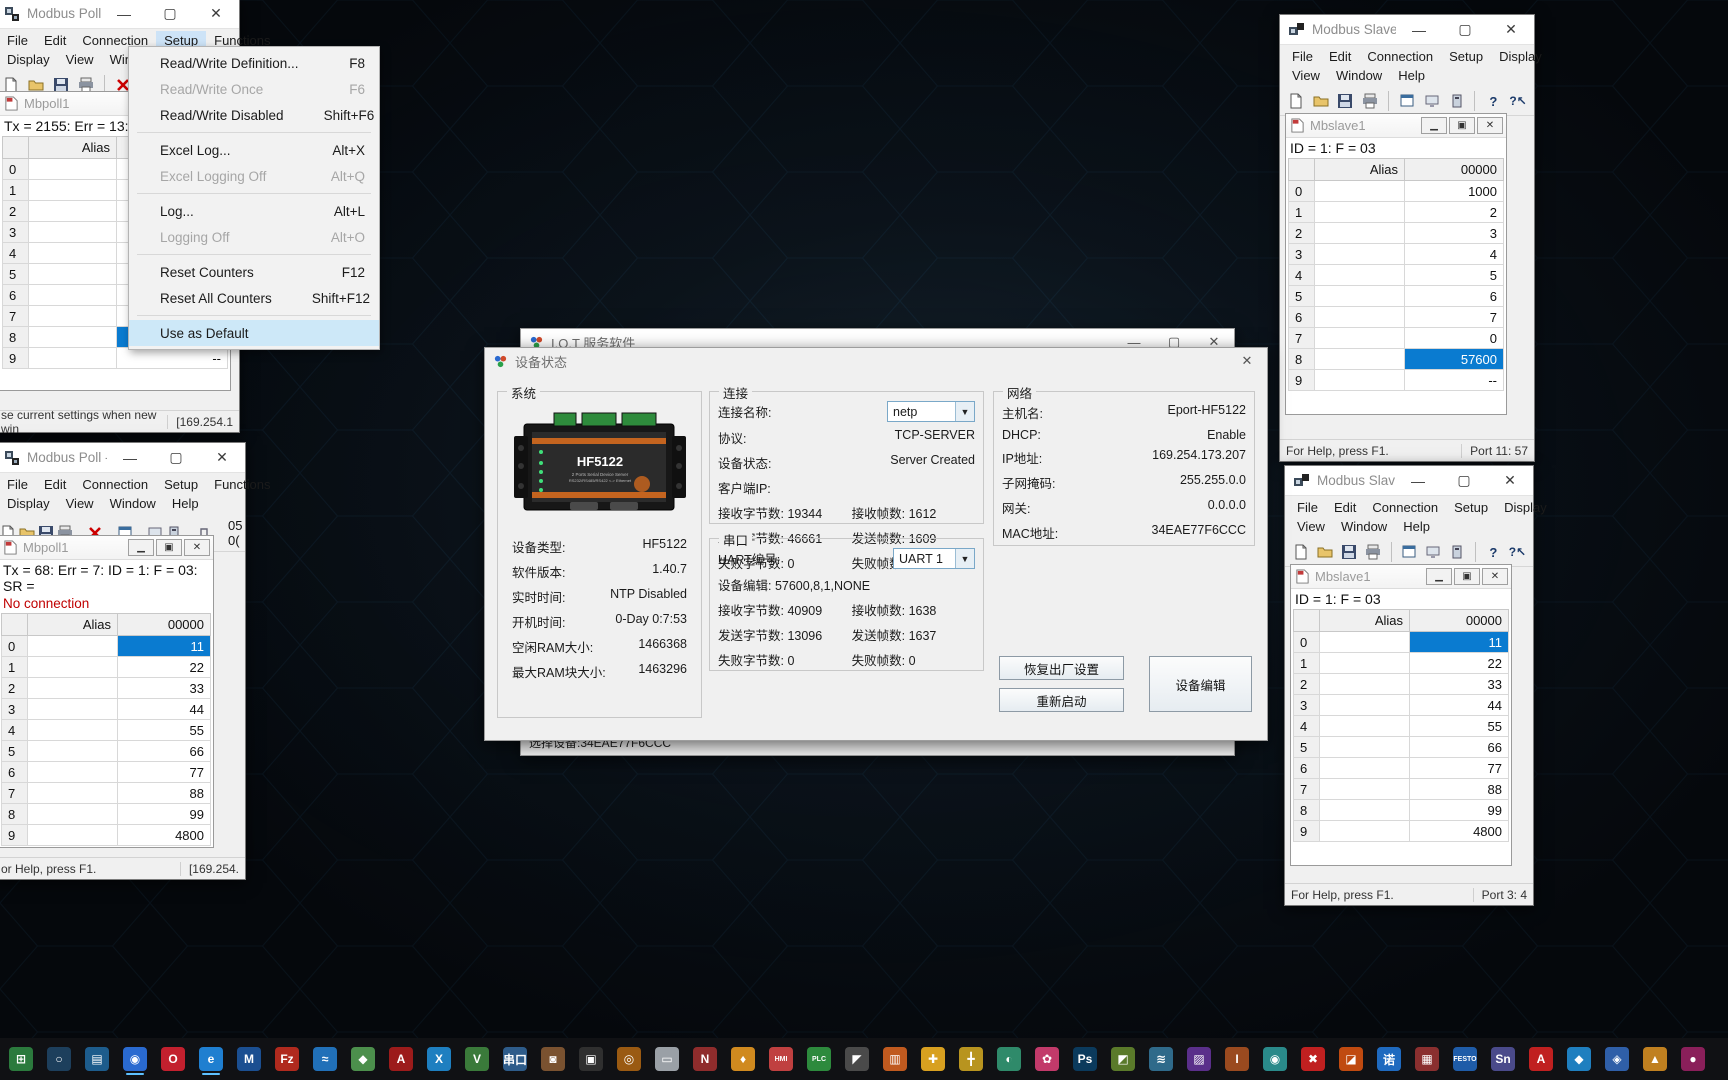 This screenshot has height=1080, width=1728. What do you see at coordinates (1199, 1059) in the screenshot?
I see `taskbar-item-app31: ▨` at bounding box center [1199, 1059].